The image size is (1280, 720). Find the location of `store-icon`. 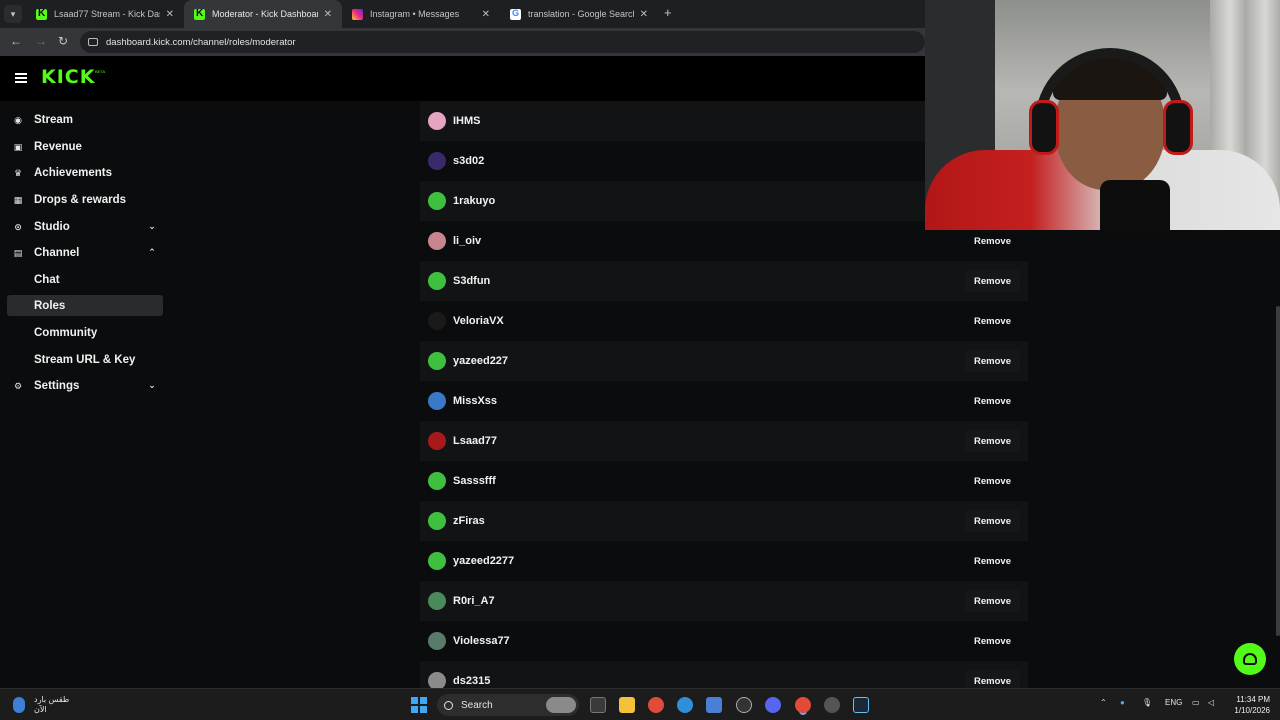

store-icon is located at coordinates (714, 705).